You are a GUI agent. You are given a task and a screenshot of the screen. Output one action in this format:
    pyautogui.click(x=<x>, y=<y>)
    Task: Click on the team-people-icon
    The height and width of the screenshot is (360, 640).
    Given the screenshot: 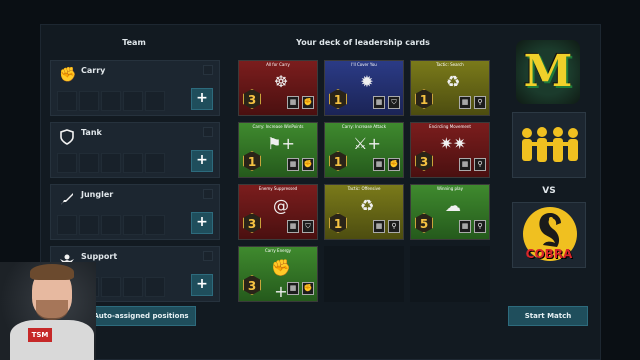 What is the action you would take?
    pyautogui.click(x=550, y=144)
    